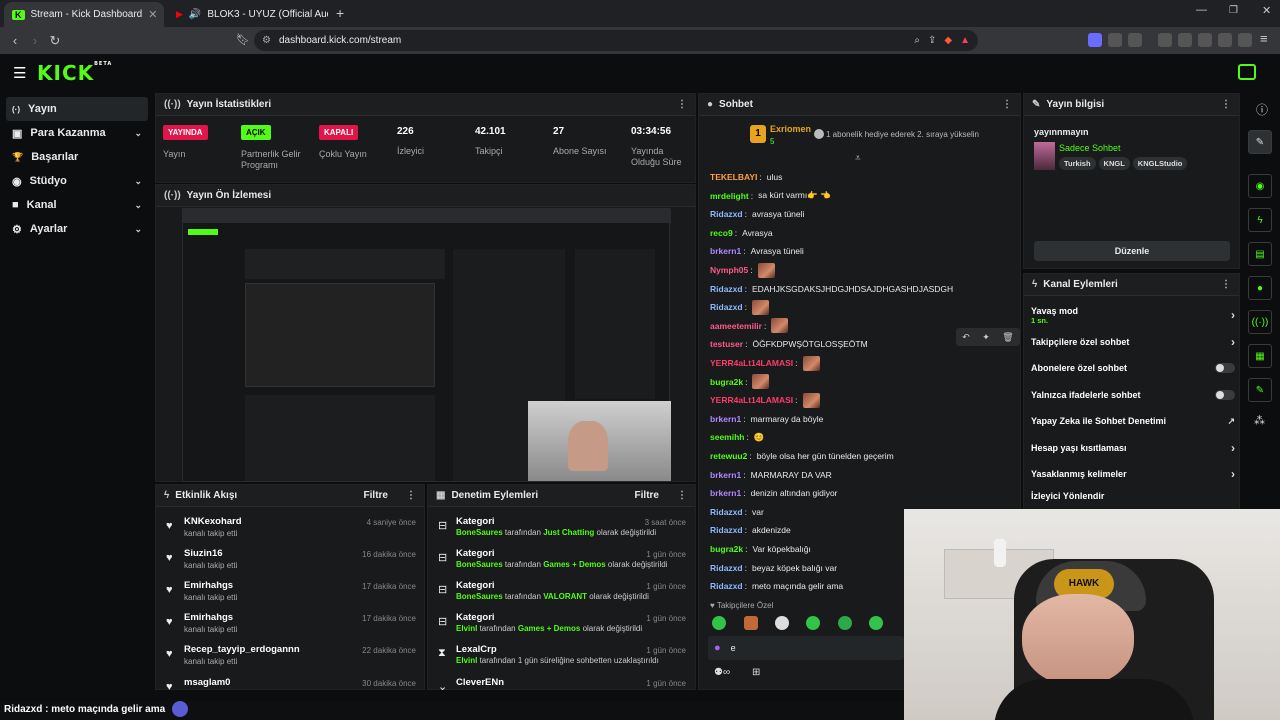  Describe the element at coordinates (737, 512) in the screenshot. I see `chat-message: Ridazxd: var` at that location.